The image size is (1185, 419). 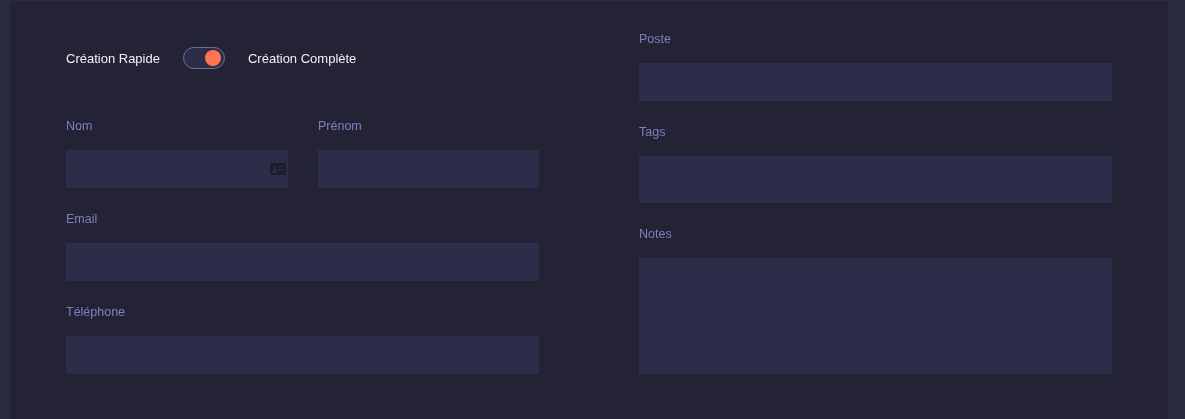 What do you see at coordinates (655, 39) in the screenshot?
I see `field-label: Poste` at bounding box center [655, 39].